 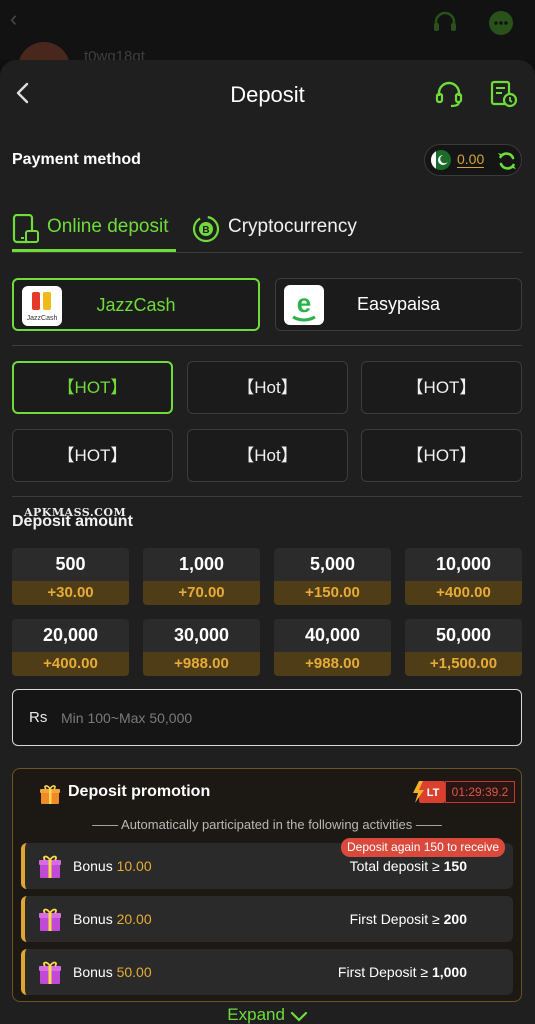 I want to click on tab-online-deposit: Online deposit, so click(x=94, y=231).